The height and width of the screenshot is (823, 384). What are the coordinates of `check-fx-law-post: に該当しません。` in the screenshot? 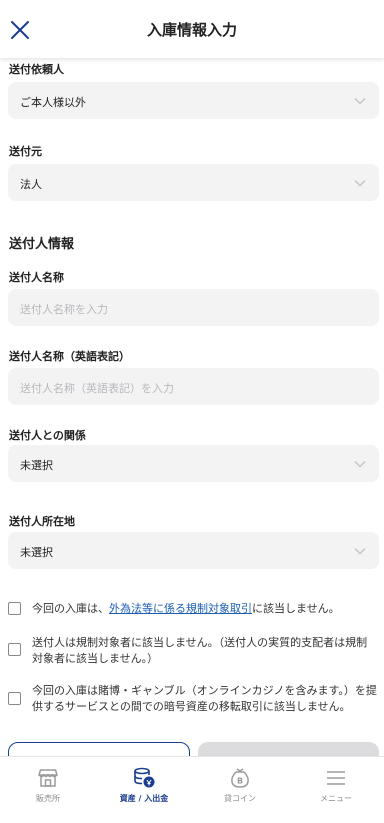 It's located at (296, 608).